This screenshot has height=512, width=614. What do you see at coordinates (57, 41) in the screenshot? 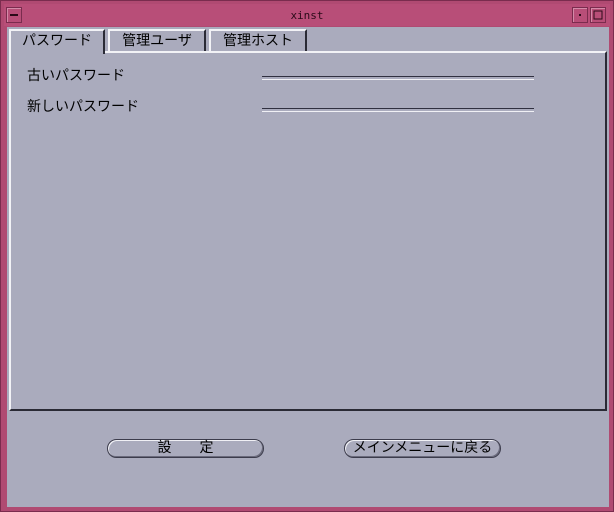
I see `tab-password: パスワード` at bounding box center [57, 41].